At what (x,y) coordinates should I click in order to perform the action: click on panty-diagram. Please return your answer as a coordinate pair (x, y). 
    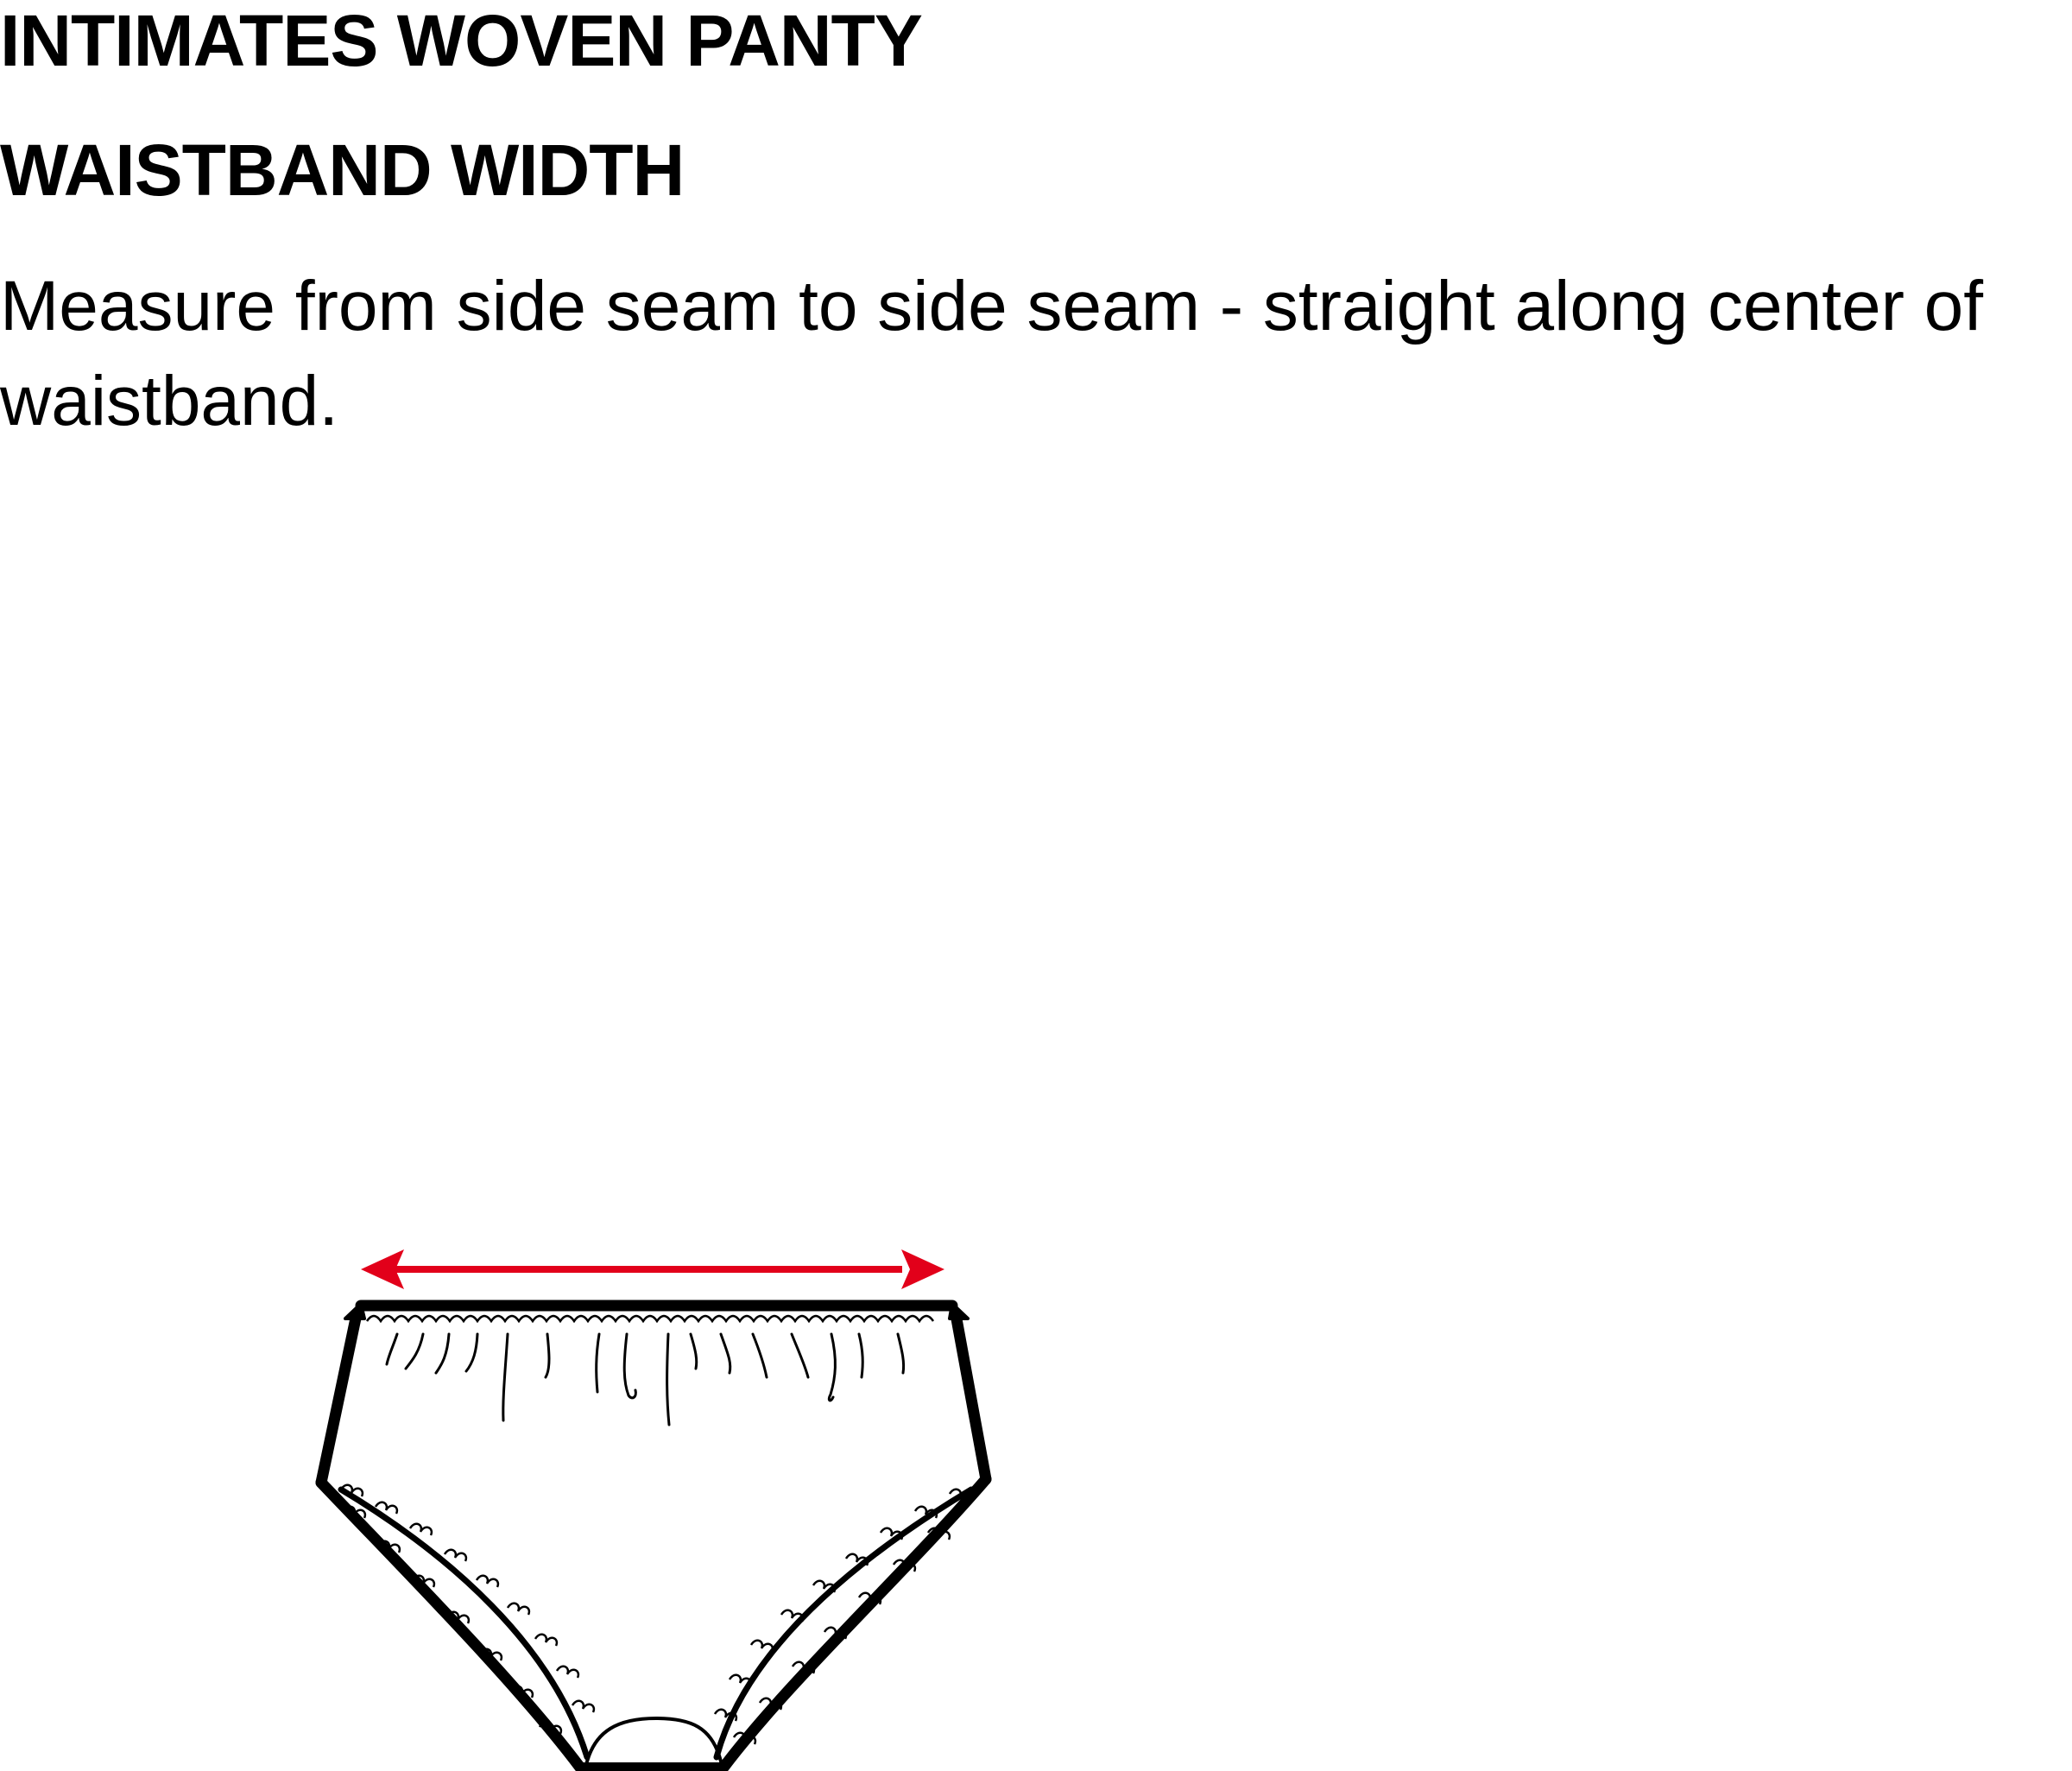
    Looking at the image, I should click on (653, 1510).